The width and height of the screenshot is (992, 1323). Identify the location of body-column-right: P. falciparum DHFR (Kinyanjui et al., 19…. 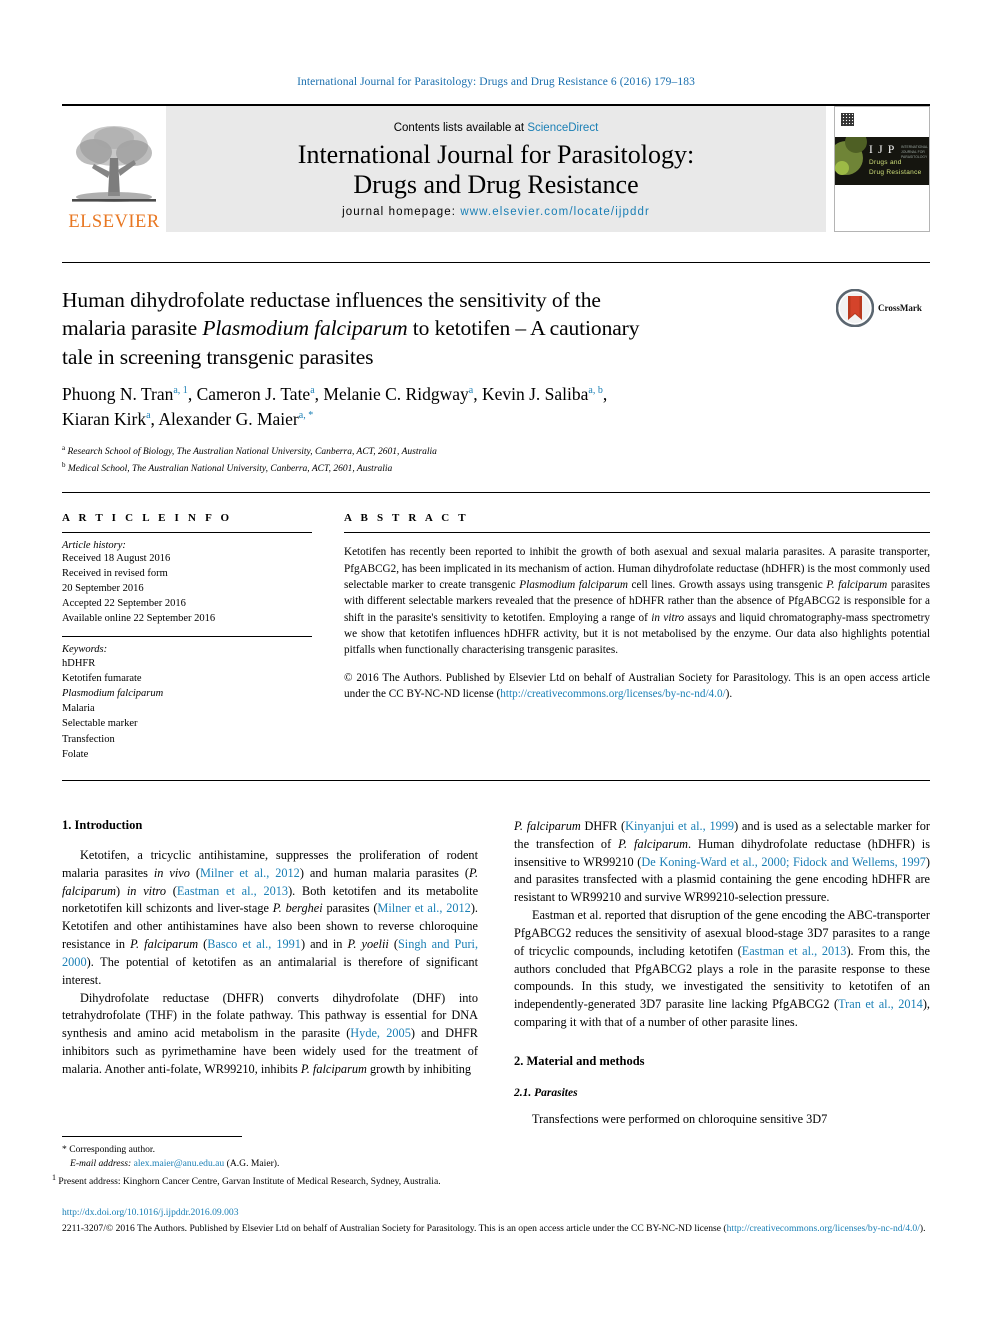
(722, 973).